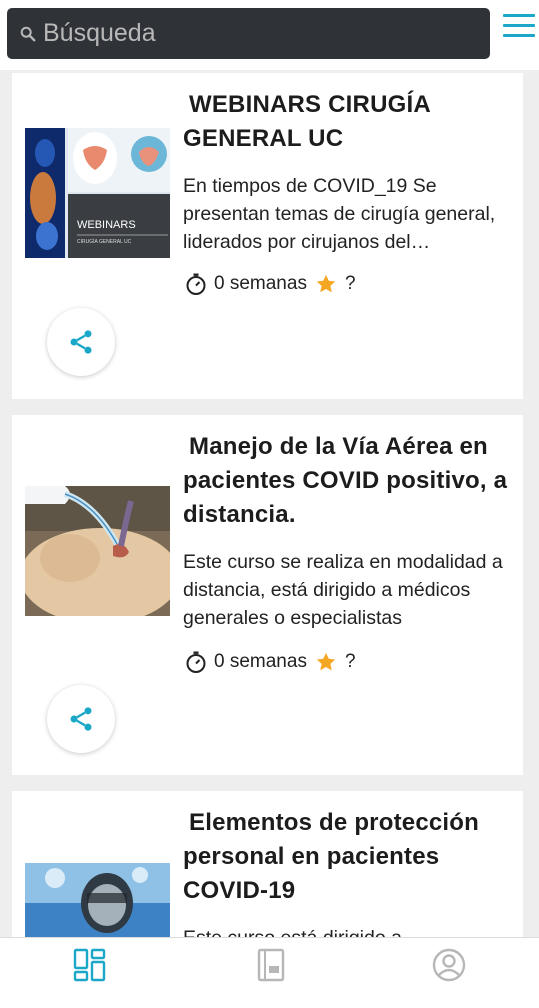 This screenshot has width=539, height=1008. I want to click on user-profile-icon, so click(449, 965).